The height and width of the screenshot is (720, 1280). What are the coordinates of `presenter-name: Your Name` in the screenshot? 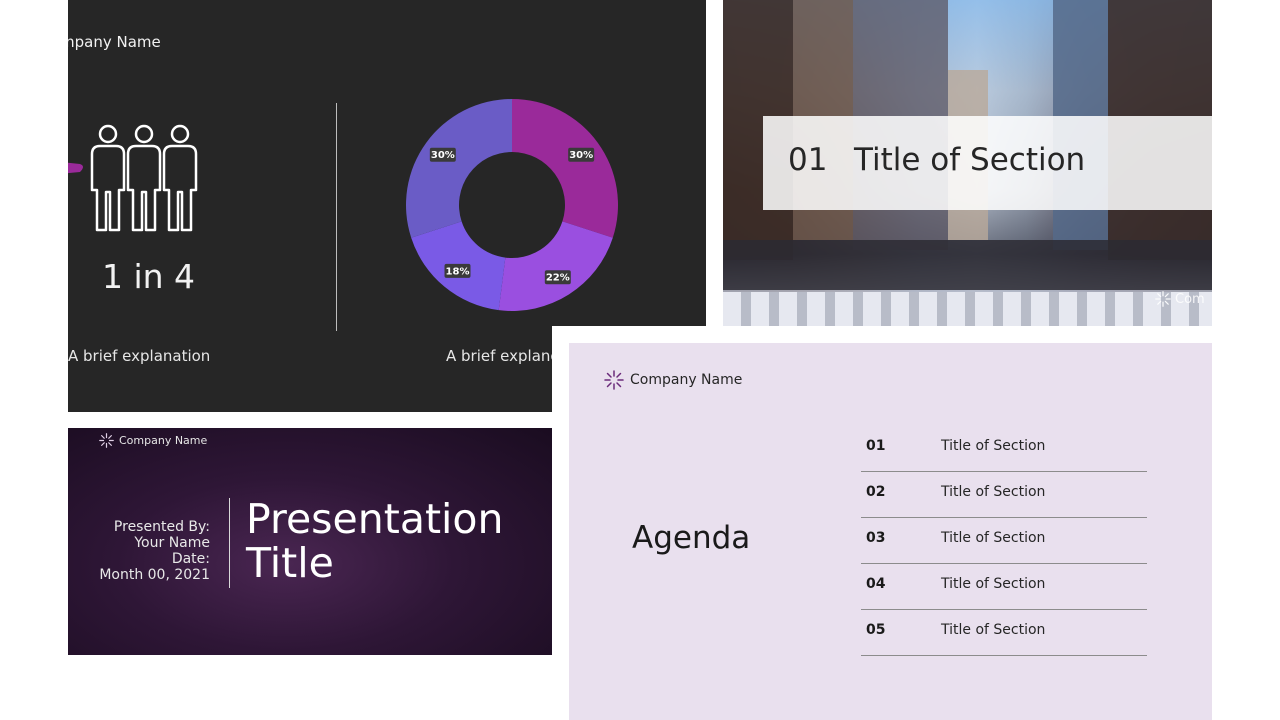 It's located at (172, 543).